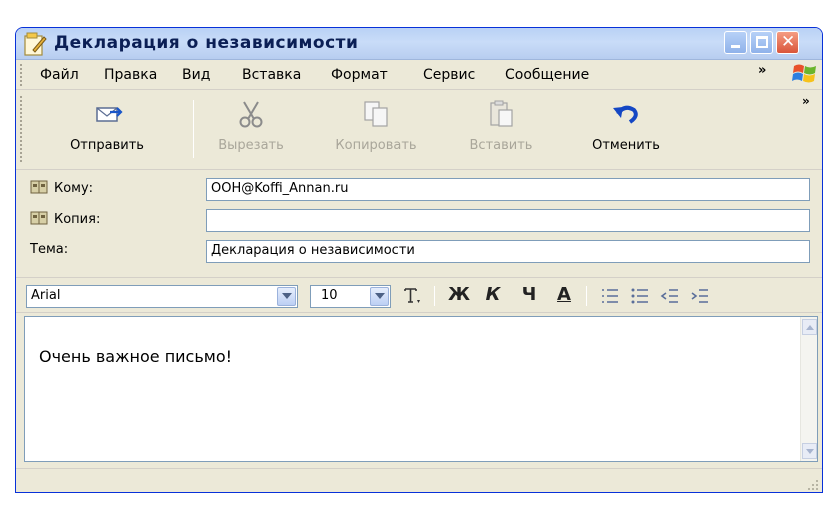 Image resolution: width=830 pixels, height=505 pixels. I want to click on send-icon, so click(109, 114).